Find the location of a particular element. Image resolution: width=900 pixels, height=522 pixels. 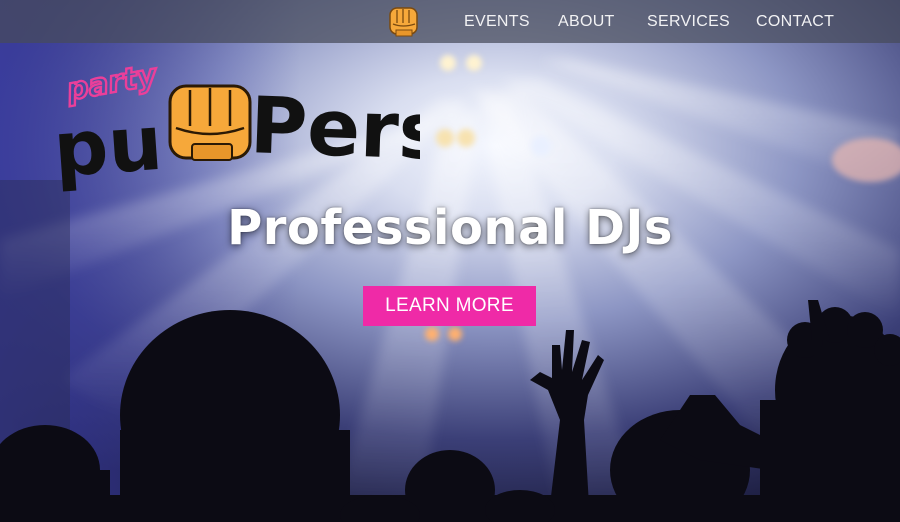

svg-text: pu is located at coordinates (109, 146).